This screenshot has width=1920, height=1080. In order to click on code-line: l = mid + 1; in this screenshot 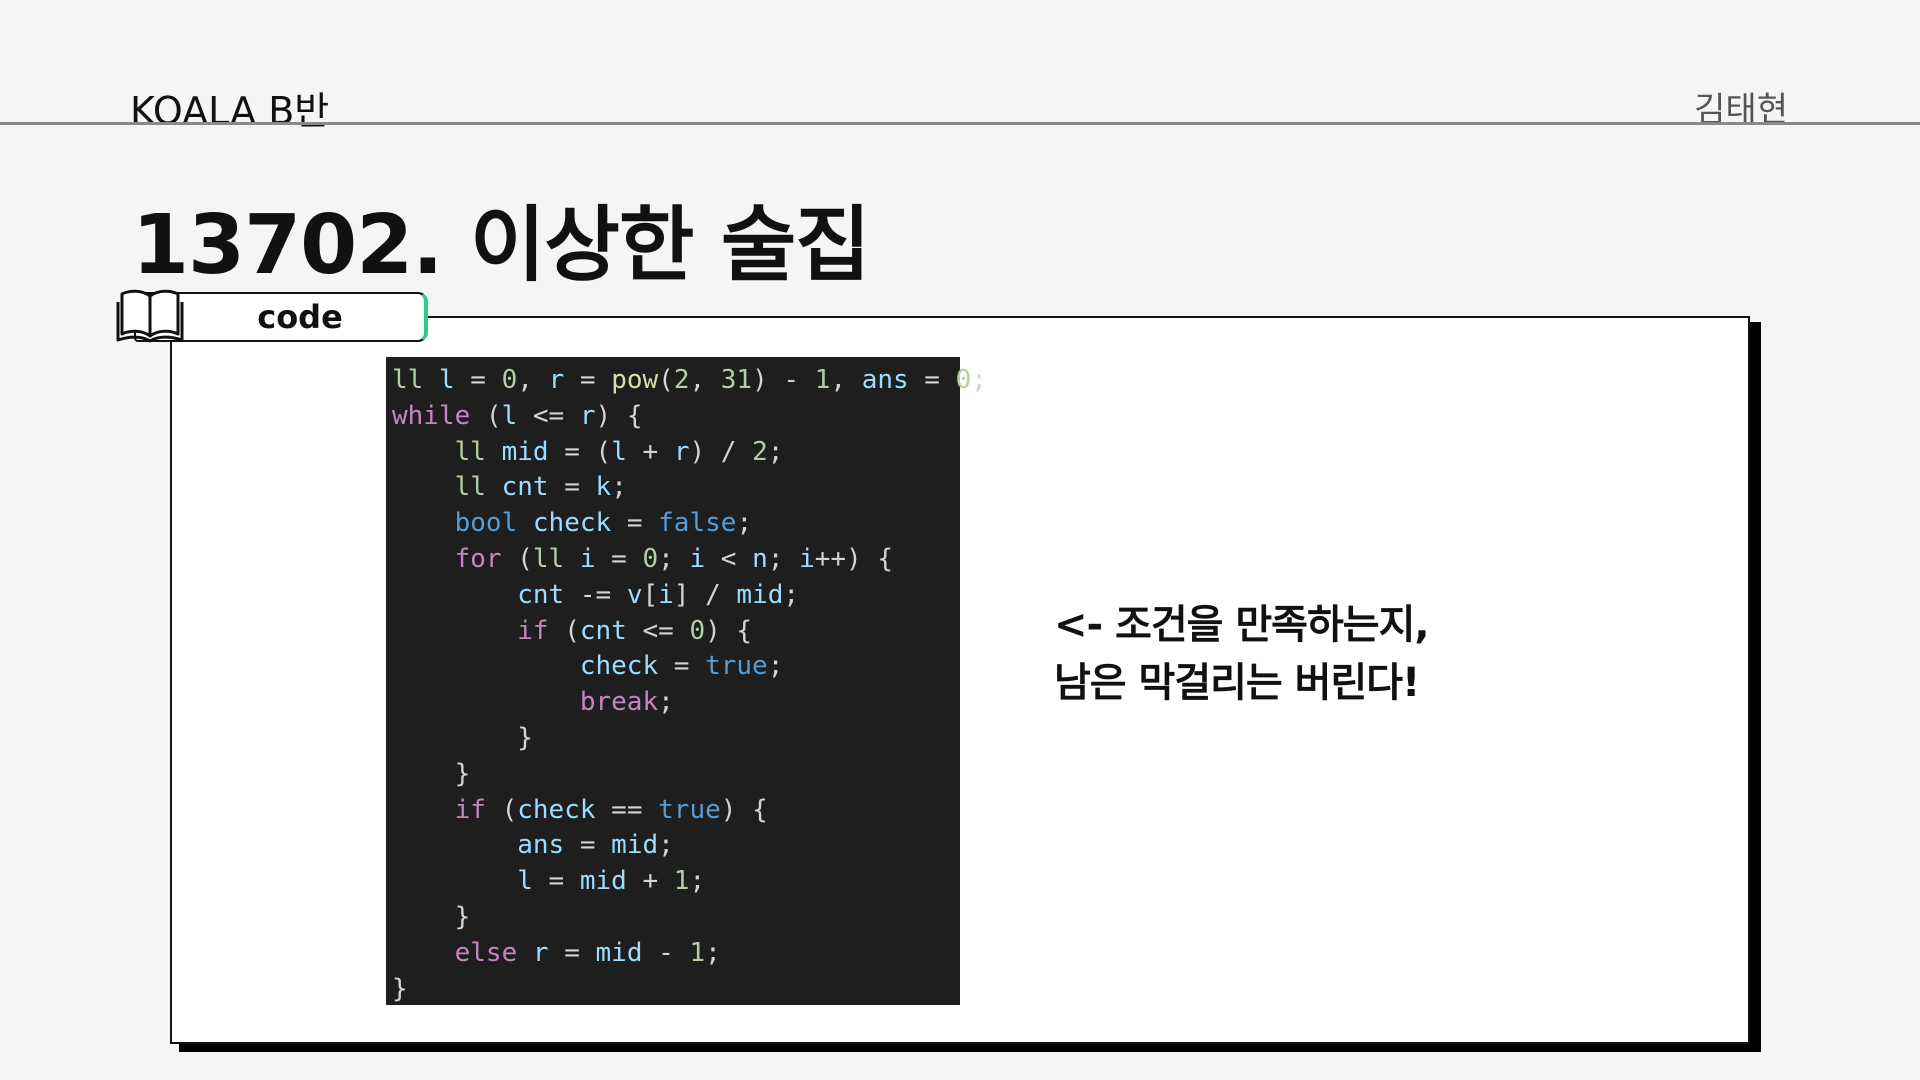, I will do `click(611, 881)`.